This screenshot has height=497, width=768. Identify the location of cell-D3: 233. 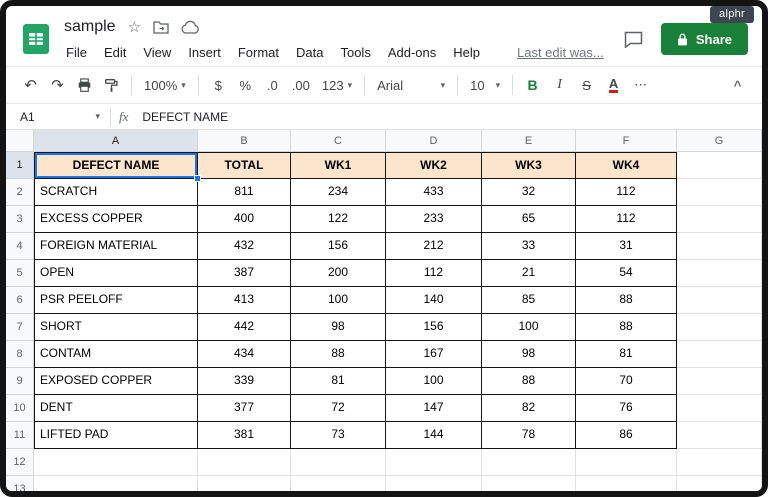
(434, 219).